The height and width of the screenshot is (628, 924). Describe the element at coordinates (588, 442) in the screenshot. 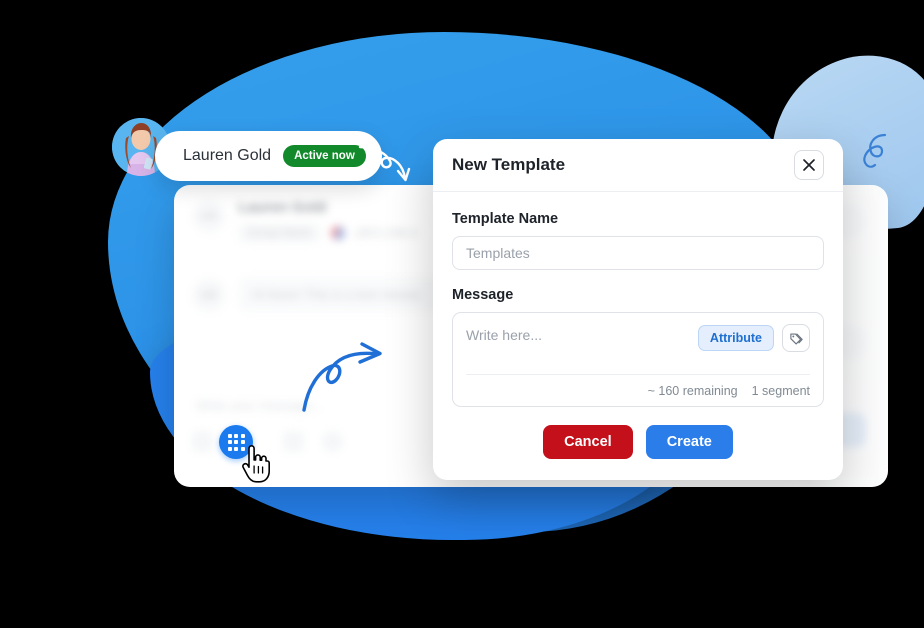

I see `cancel-button: Cancel` at that location.